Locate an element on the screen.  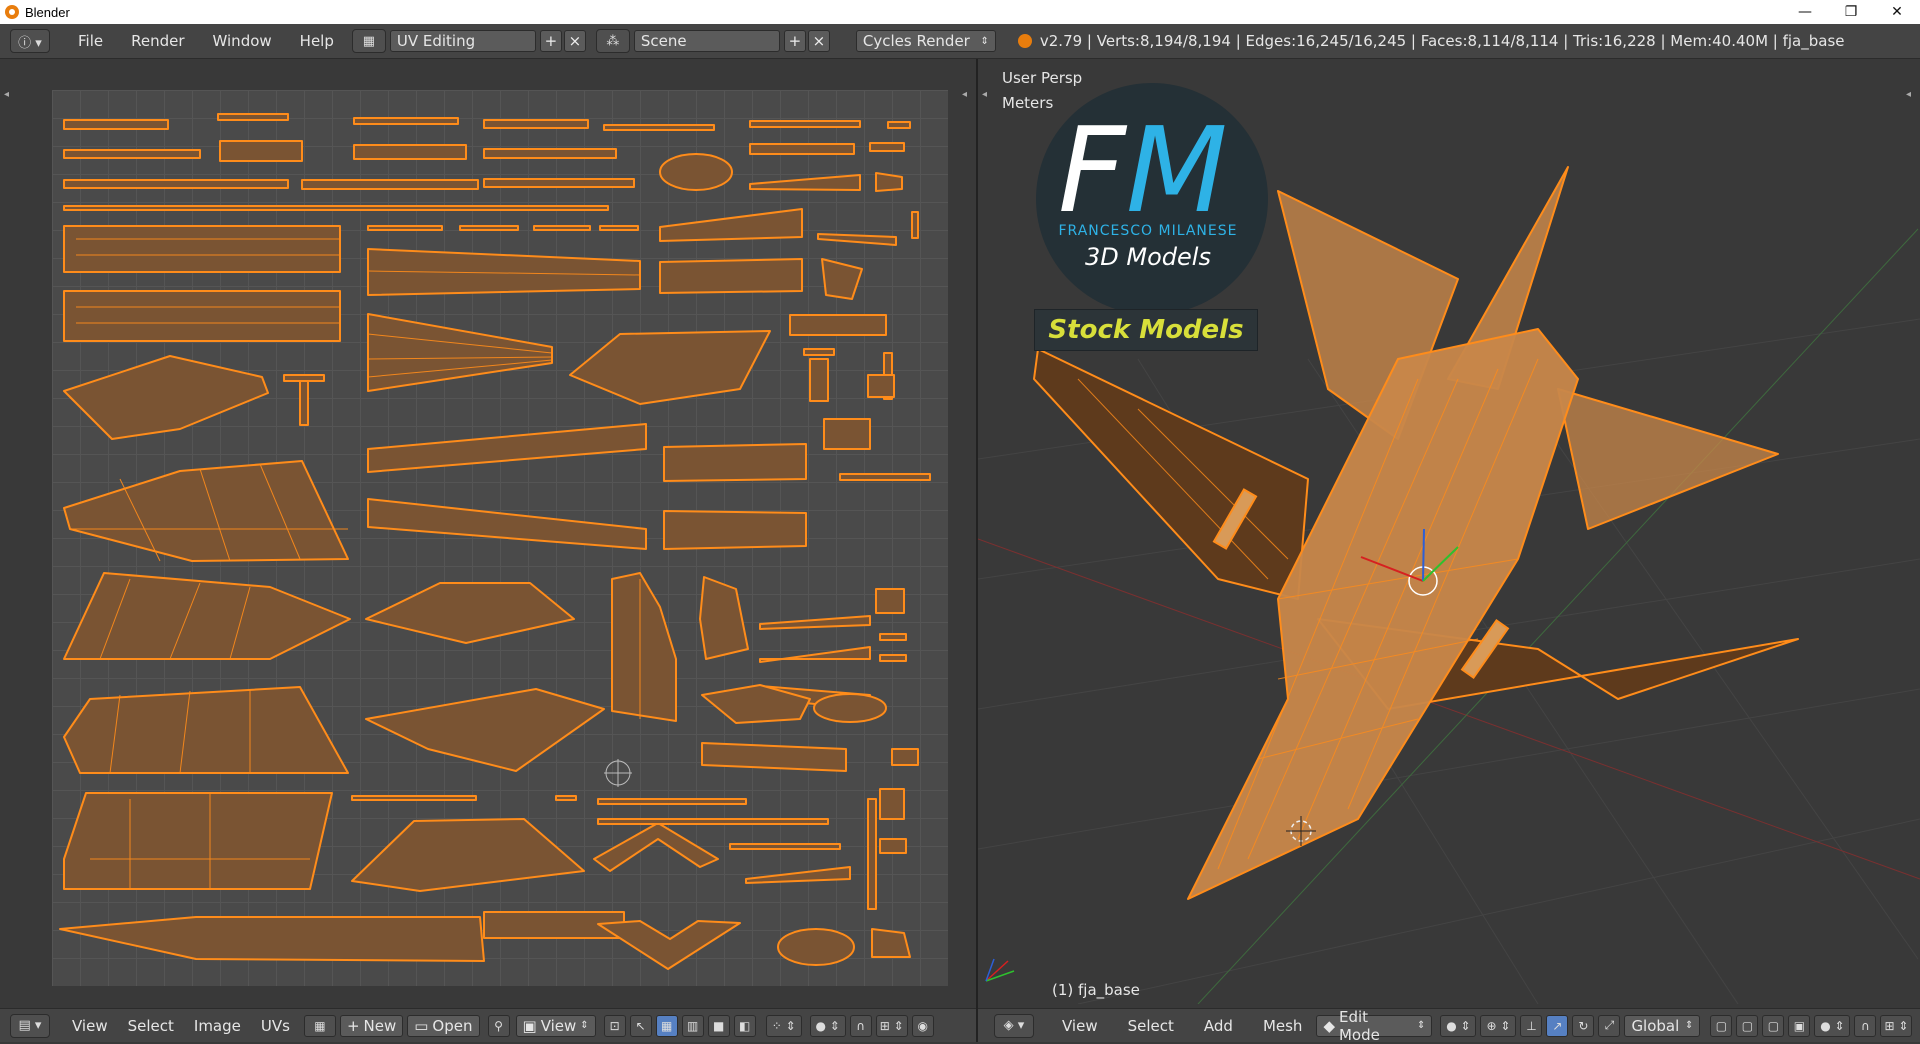
editor-type-info-button: ⓘ ▾ is located at coordinates (30, 41).